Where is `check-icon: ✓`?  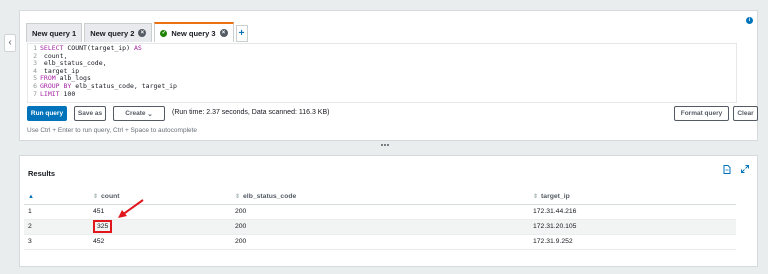 check-icon: ✓ is located at coordinates (164, 33).